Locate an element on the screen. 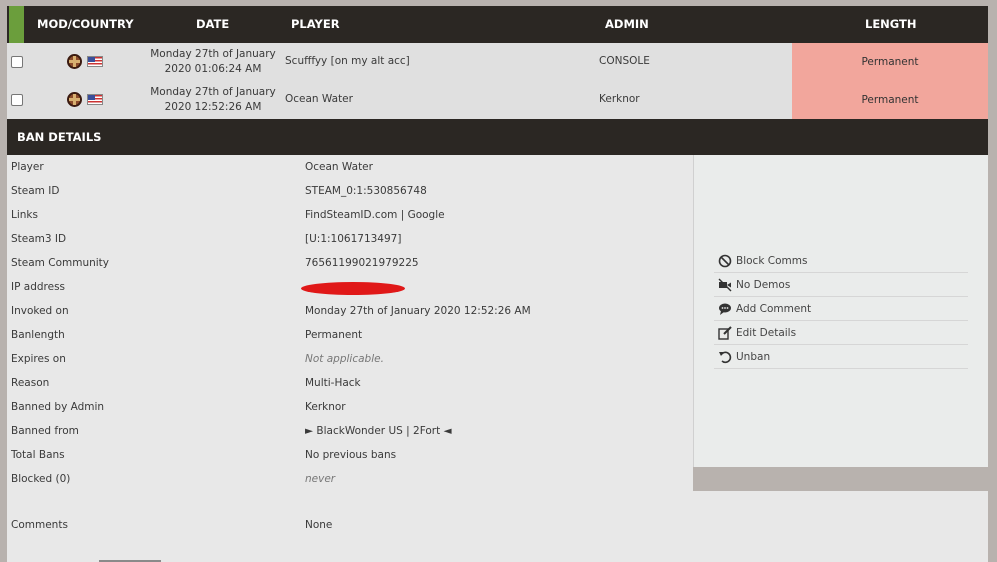 The height and width of the screenshot is (562, 997). profile-links: FindSteamID.com | Google is located at coordinates (375, 215).